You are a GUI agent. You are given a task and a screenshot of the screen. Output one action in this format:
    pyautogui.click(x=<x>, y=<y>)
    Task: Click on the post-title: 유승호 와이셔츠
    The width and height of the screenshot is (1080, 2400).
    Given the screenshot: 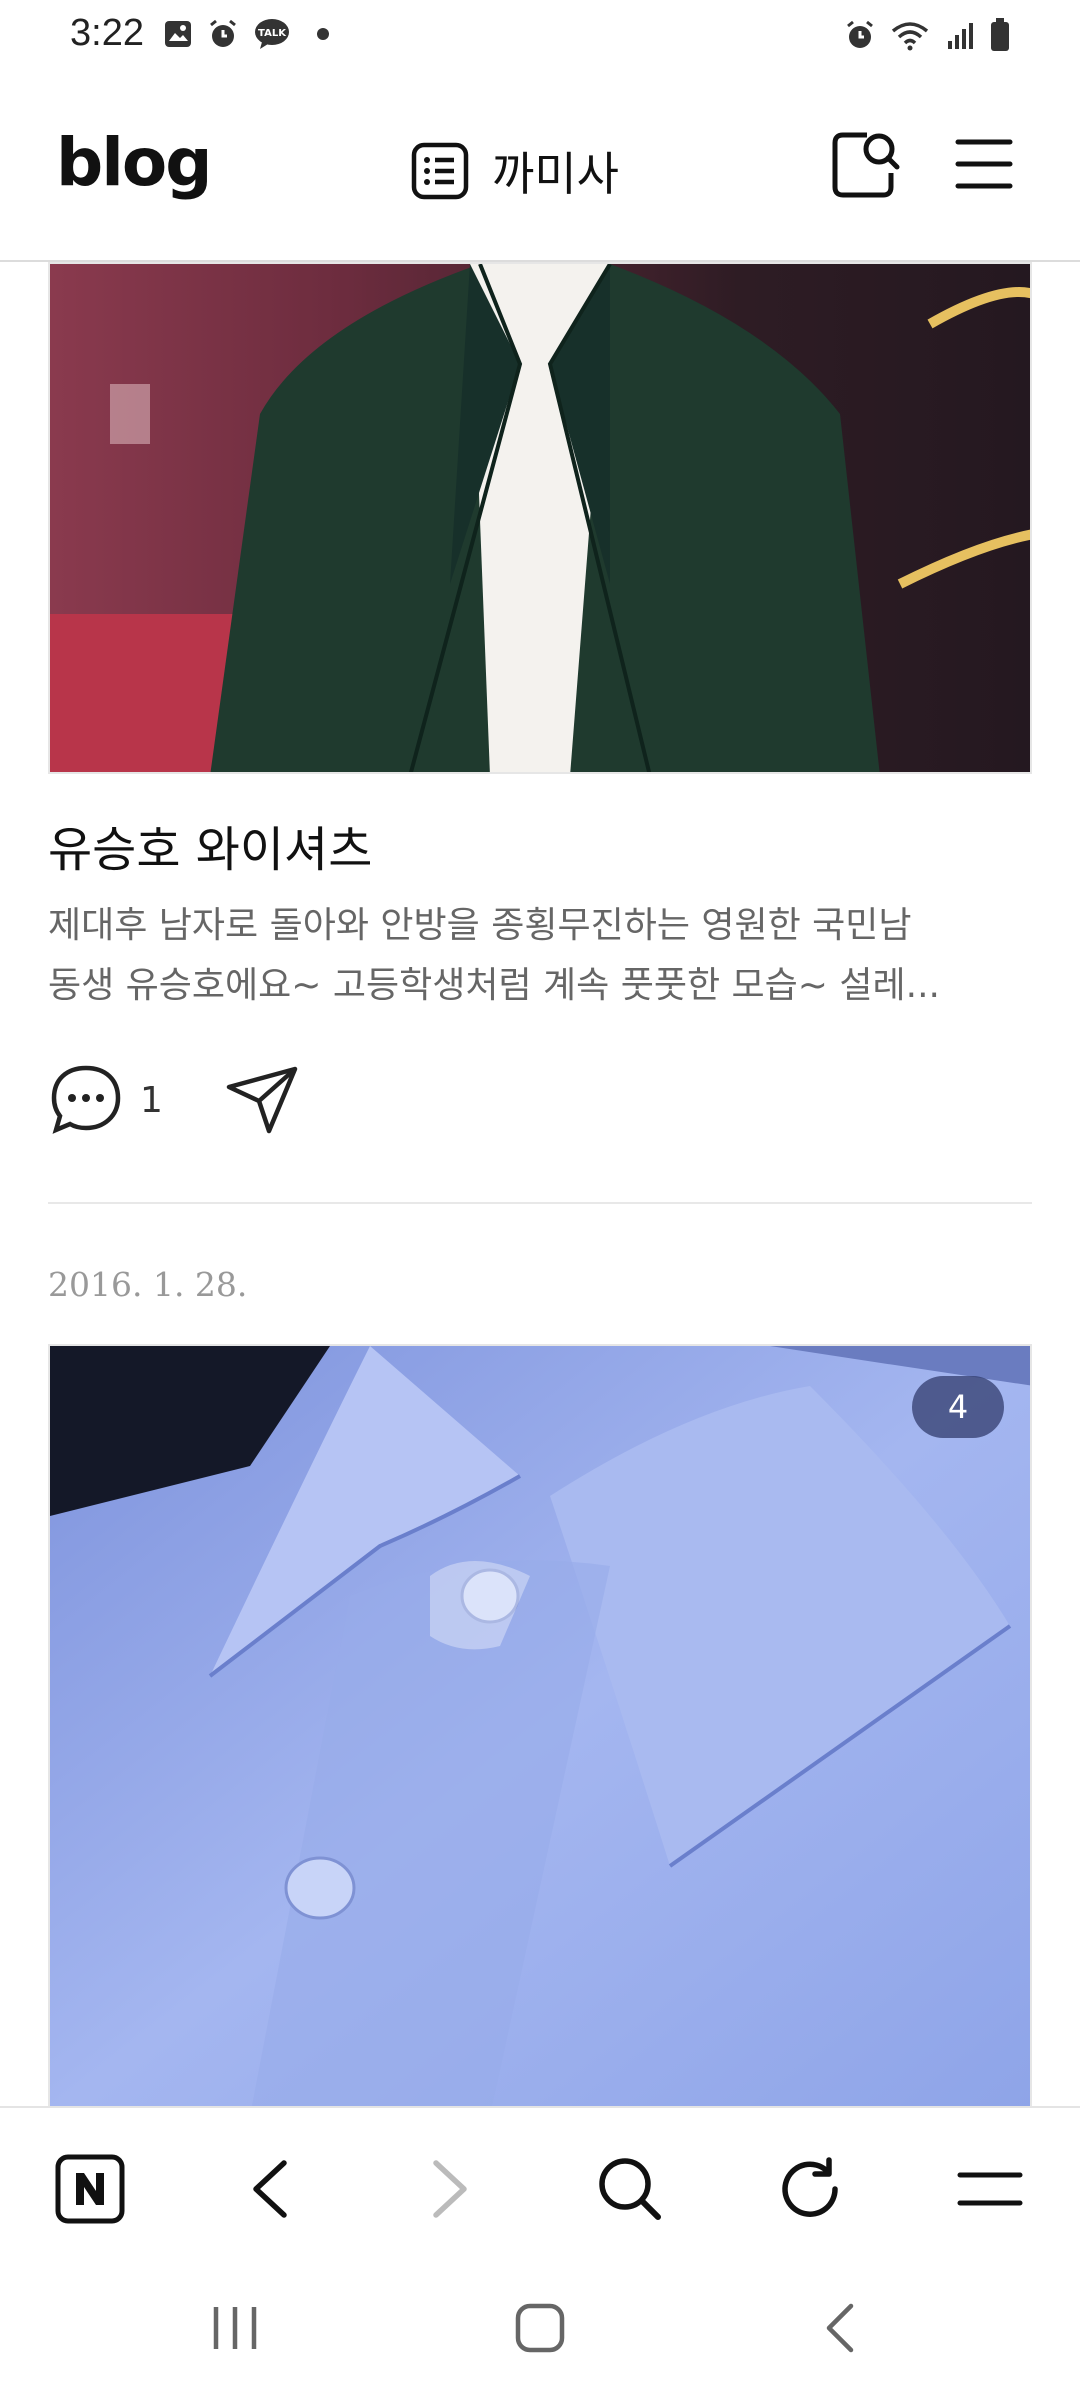 What is the action you would take?
    pyautogui.click(x=210, y=845)
    